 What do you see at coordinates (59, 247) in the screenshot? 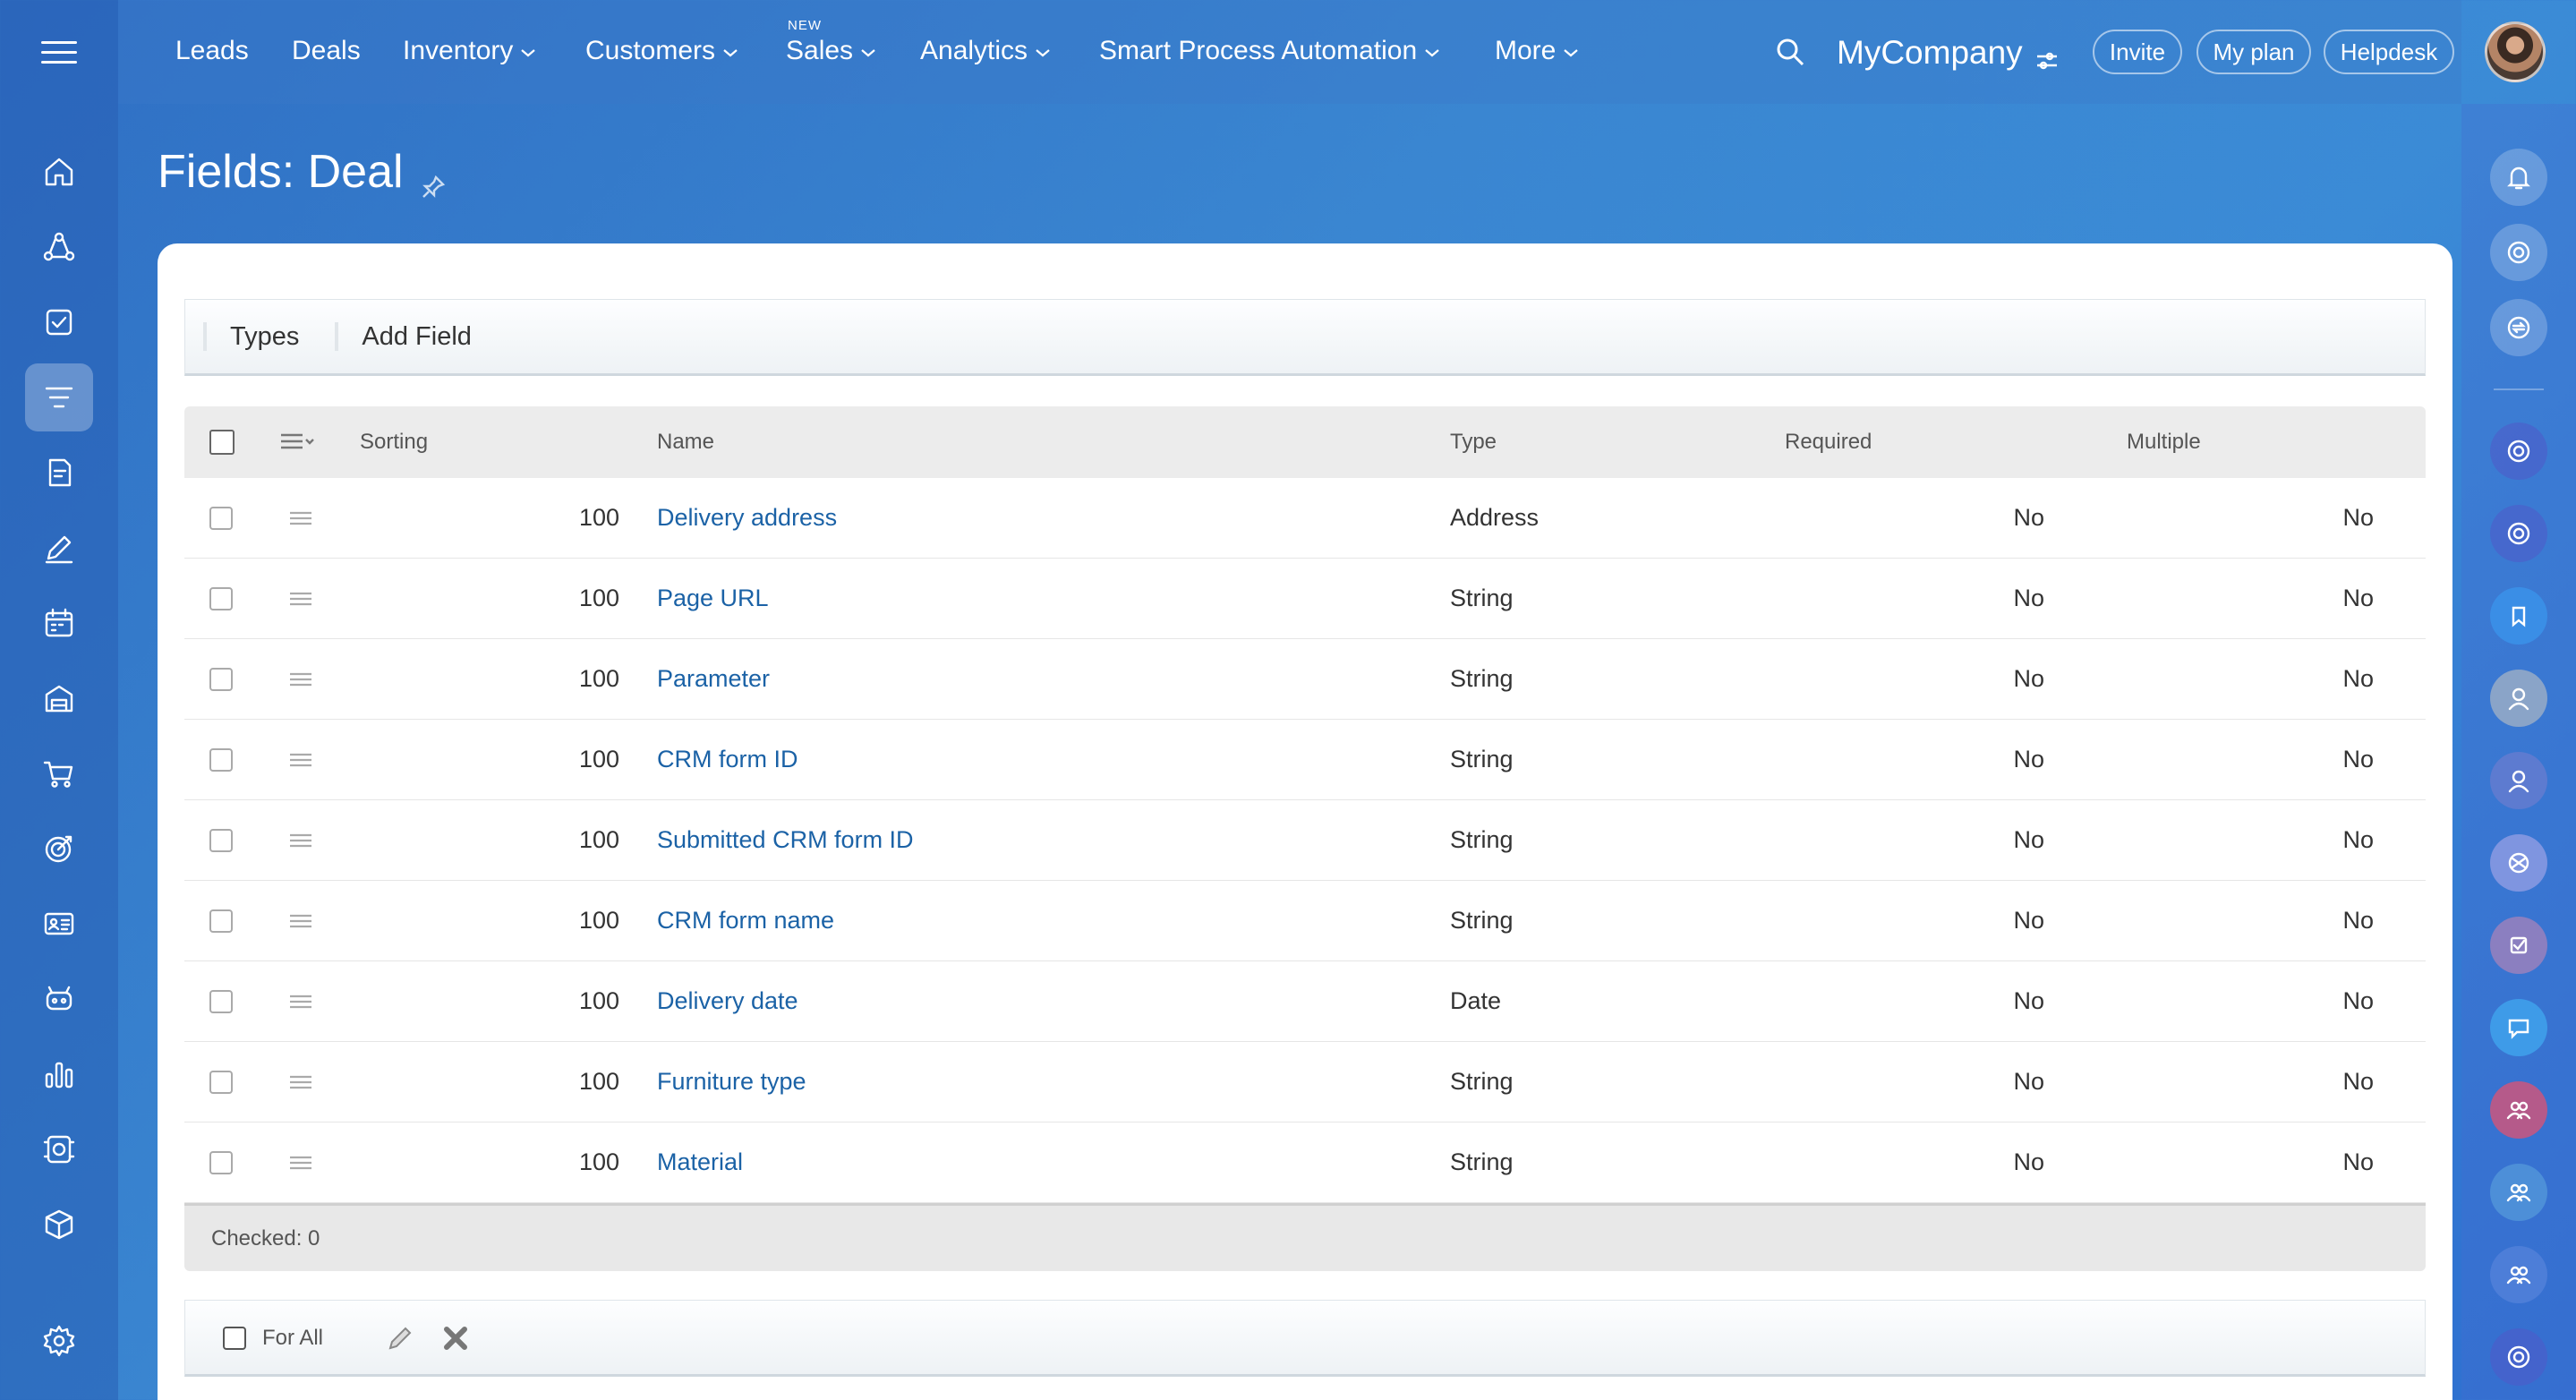
I see `crm-icon` at bounding box center [59, 247].